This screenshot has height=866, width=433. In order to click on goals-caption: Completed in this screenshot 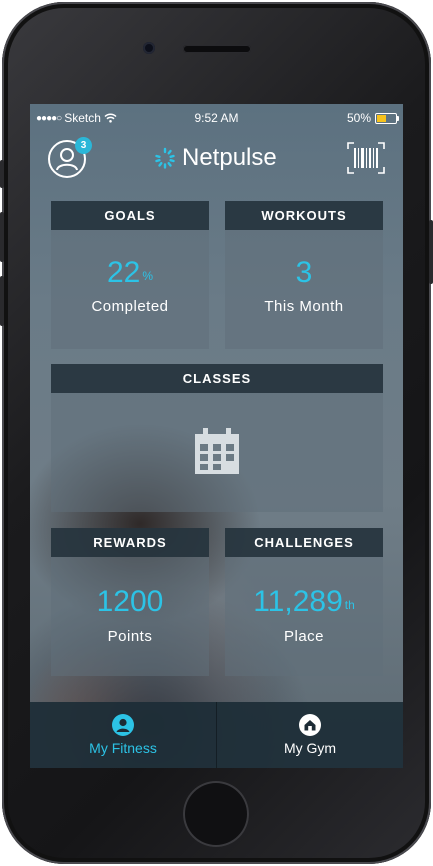, I will do `click(130, 306)`.